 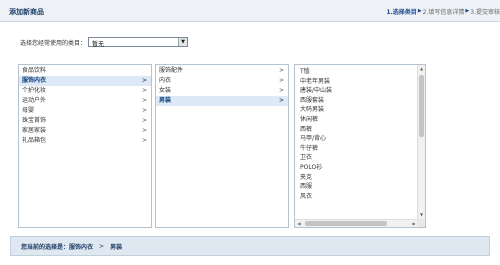 I want to click on step-fill-details: 2.填写信息详情, so click(x=443, y=12).